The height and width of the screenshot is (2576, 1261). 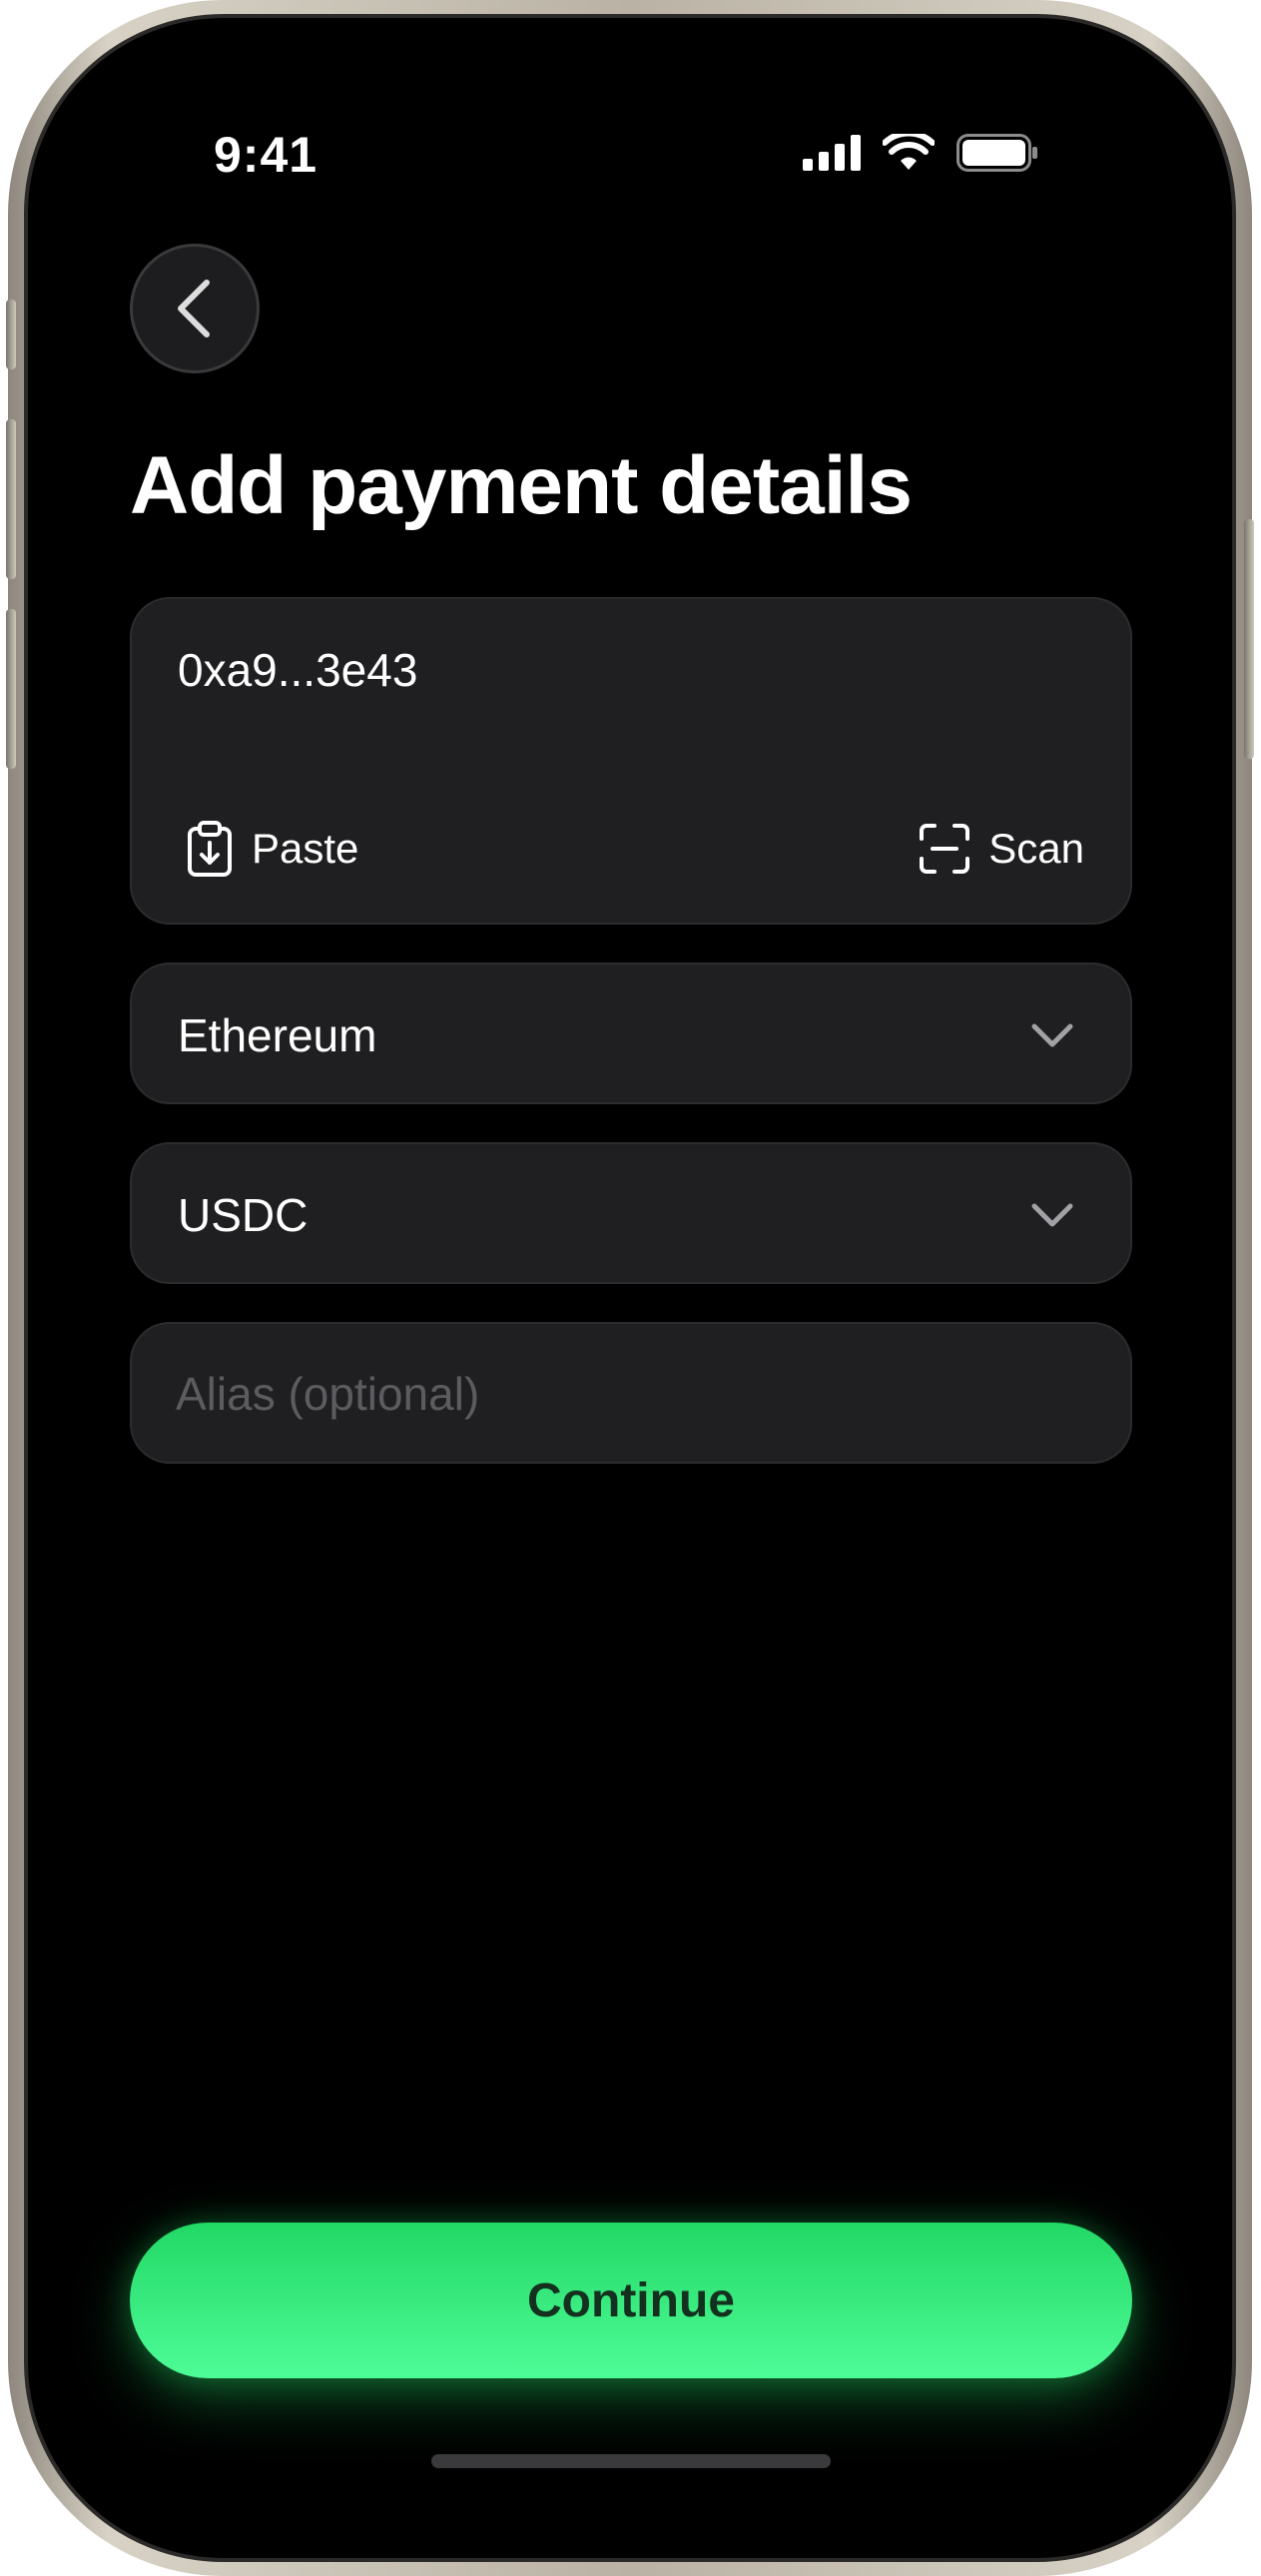 I want to click on chevron-left-icon, so click(x=194, y=308).